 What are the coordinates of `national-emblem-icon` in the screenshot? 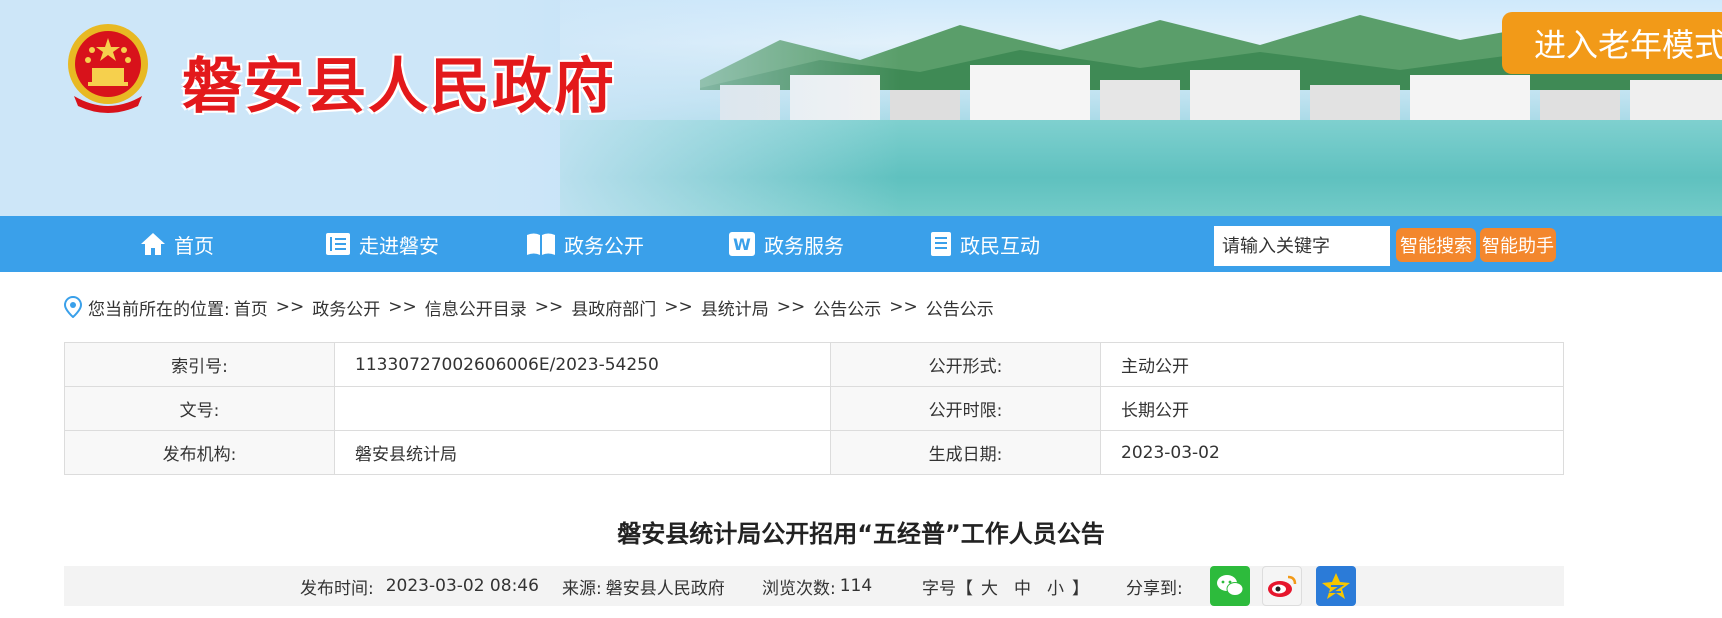 It's located at (108, 68).